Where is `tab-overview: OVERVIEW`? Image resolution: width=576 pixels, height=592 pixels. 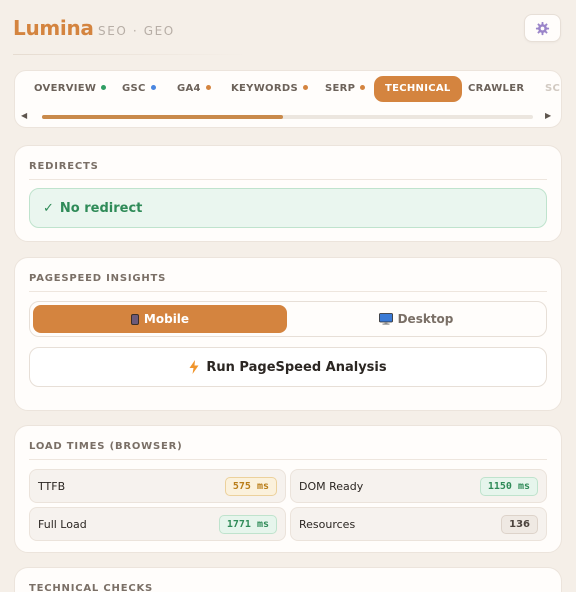 tab-overview: OVERVIEW is located at coordinates (70, 89).